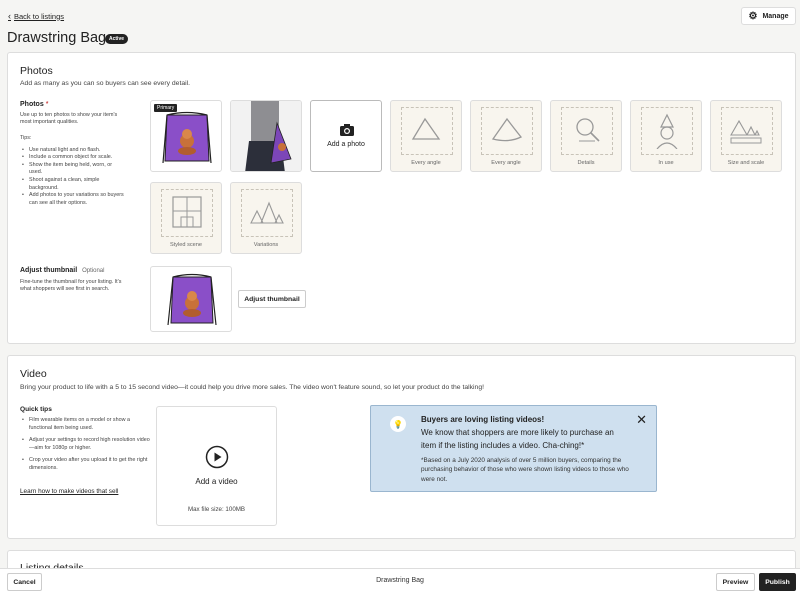  What do you see at coordinates (217, 457) in the screenshot?
I see `play-icon` at bounding box center [217, 457].